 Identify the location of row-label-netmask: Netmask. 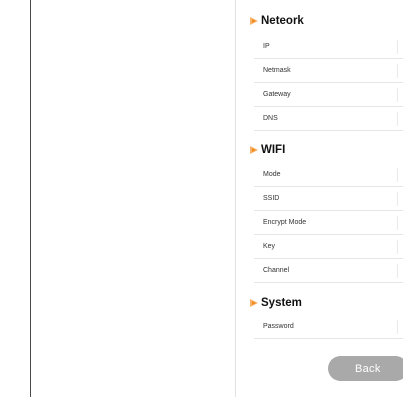
(277, 70).